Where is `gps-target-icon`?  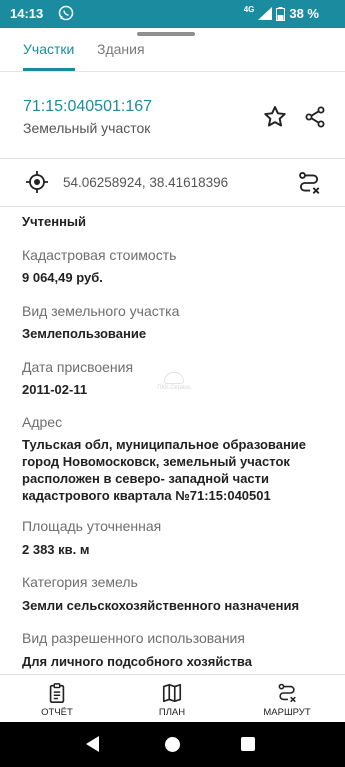
gps-target-icon is located at coordinates (37, 182).